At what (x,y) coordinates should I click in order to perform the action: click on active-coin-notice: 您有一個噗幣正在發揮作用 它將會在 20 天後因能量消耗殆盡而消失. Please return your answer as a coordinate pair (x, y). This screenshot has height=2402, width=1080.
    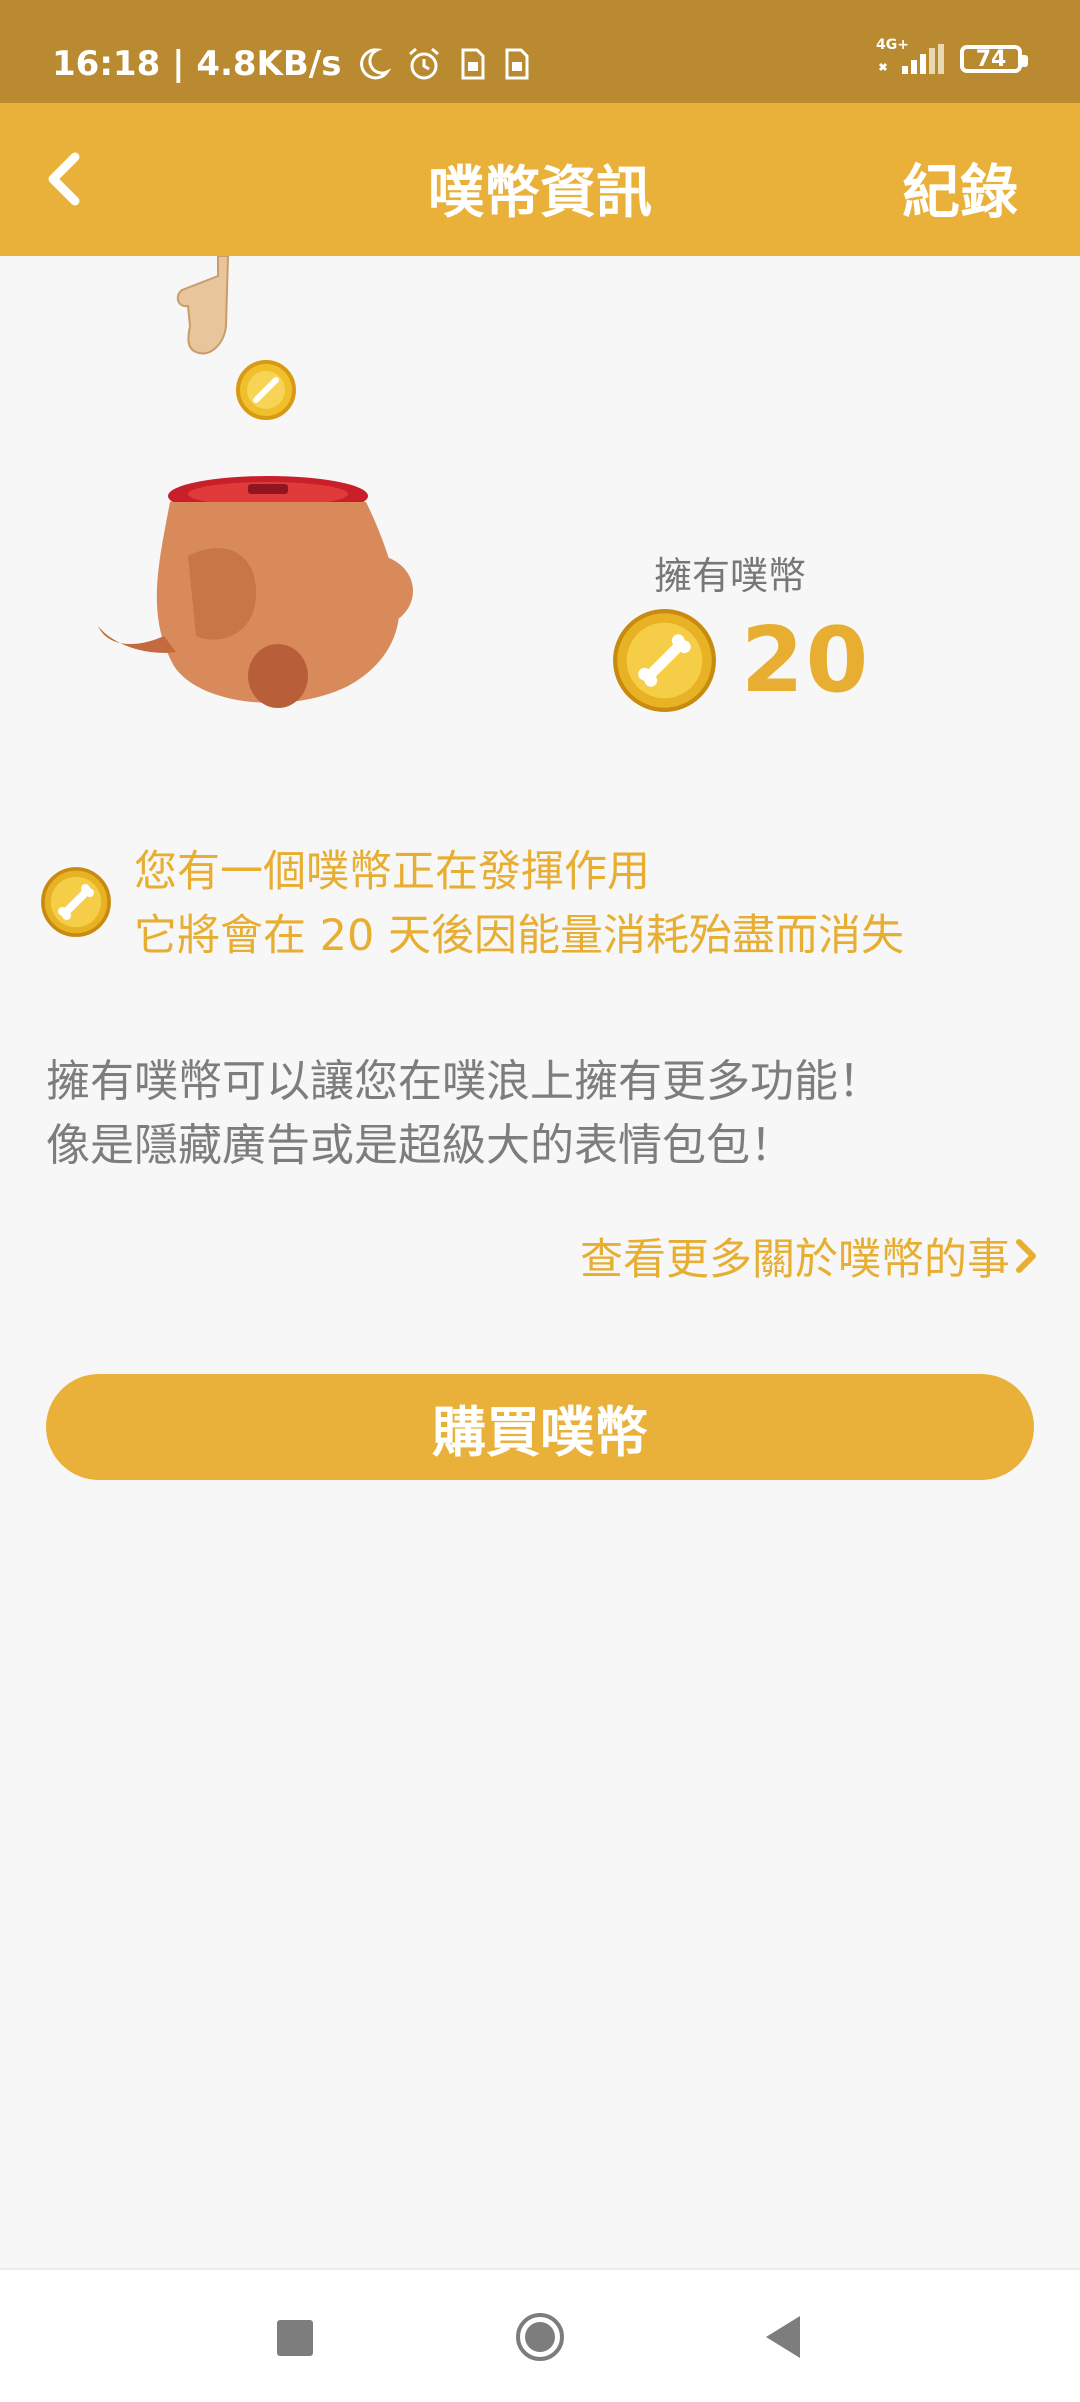
    Looking at the image, I should click on (545, 904).